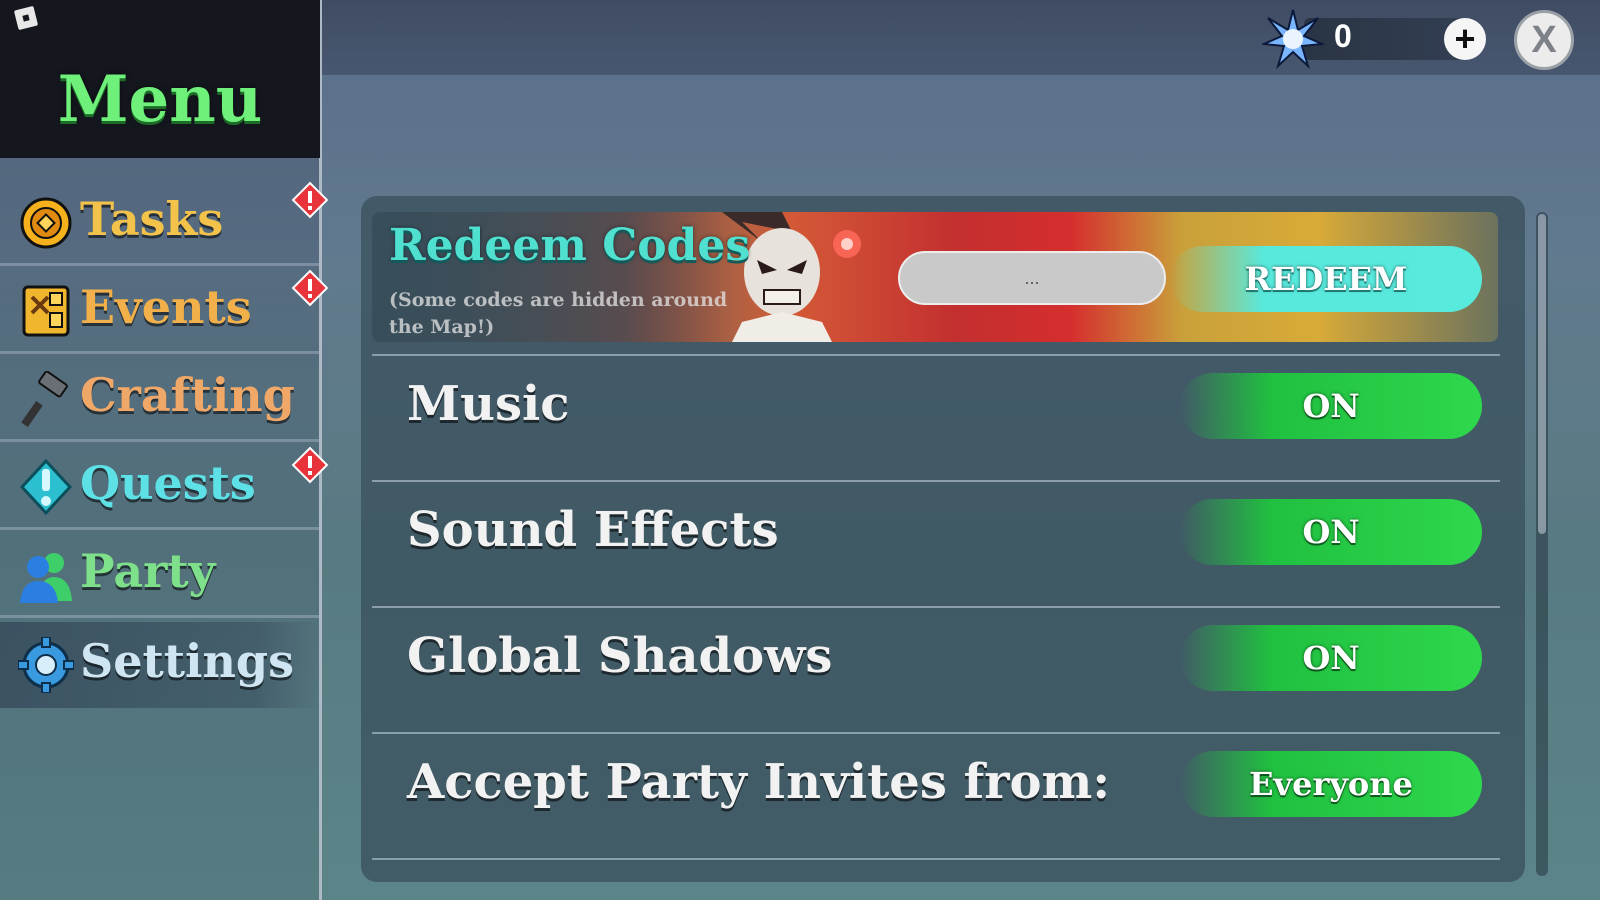  Describe the element at coordinates (44, 399) in the screenshot. I see `hammer-icon` at that location.